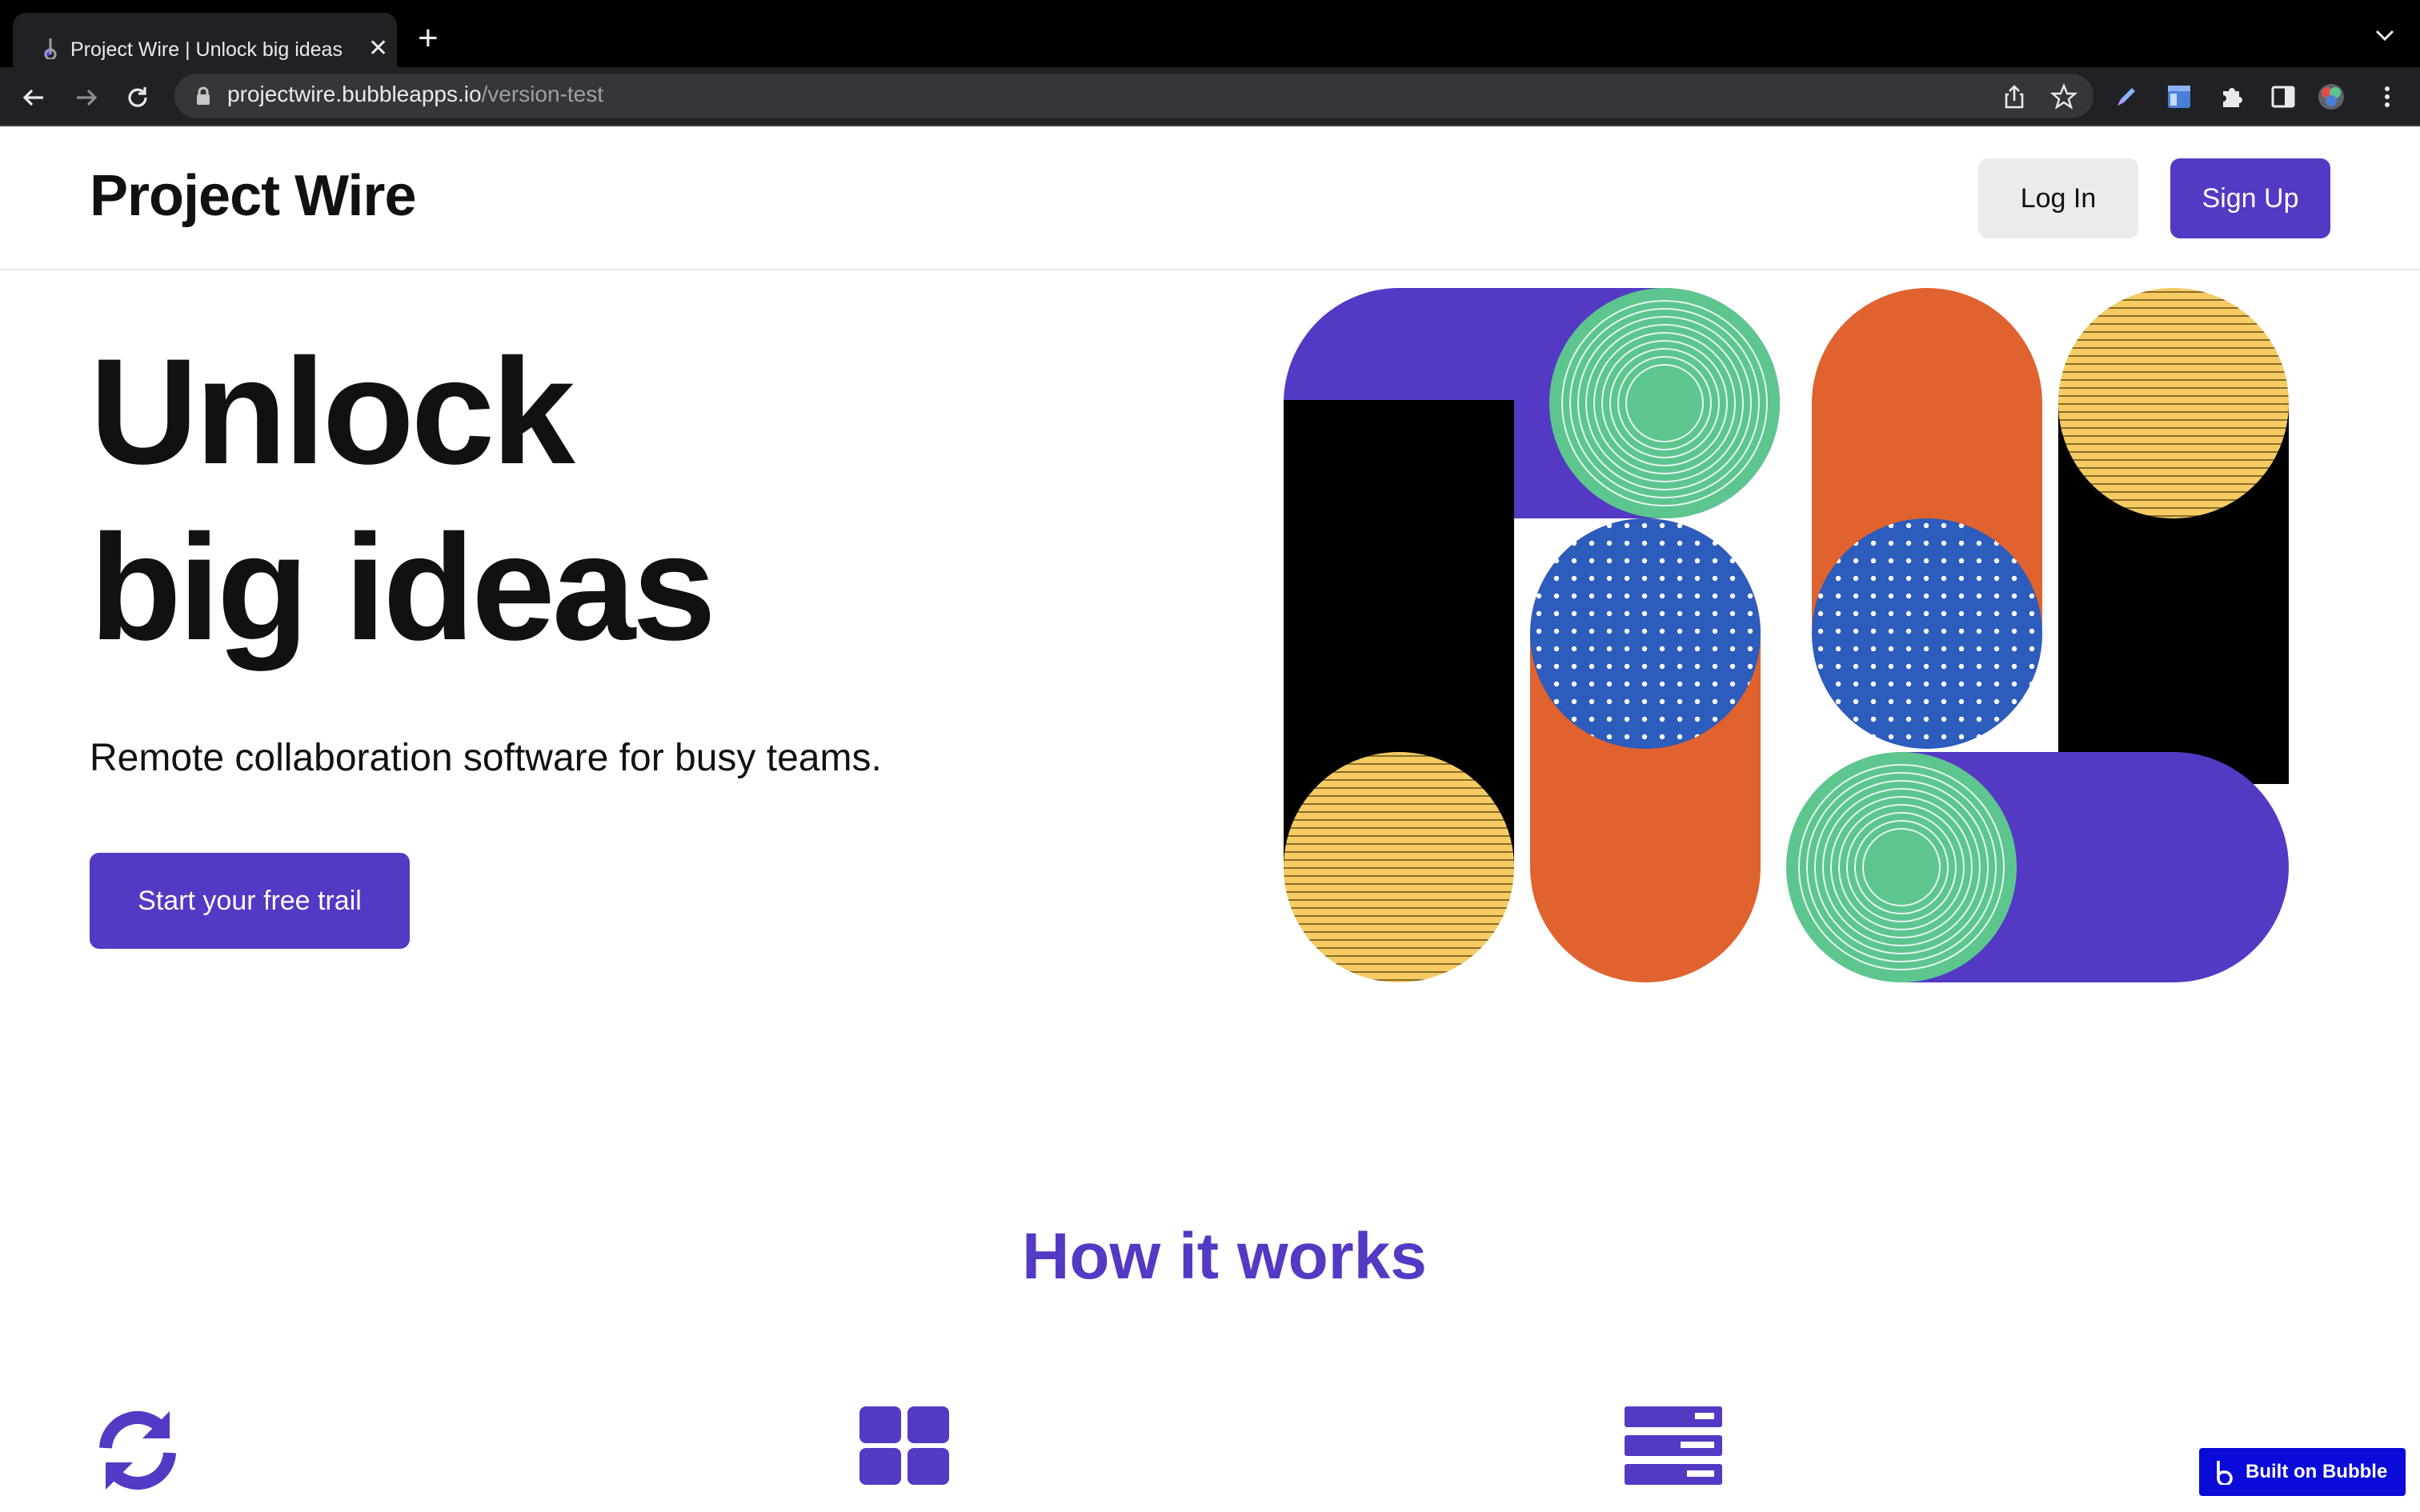 Image resolution: width=2420 pixels, height=1512 pixels. What do you see at coordinates (250, 901) in the screenshot?
I see `free-trial-button: Start your free trail` at bounding box center [250, 901].